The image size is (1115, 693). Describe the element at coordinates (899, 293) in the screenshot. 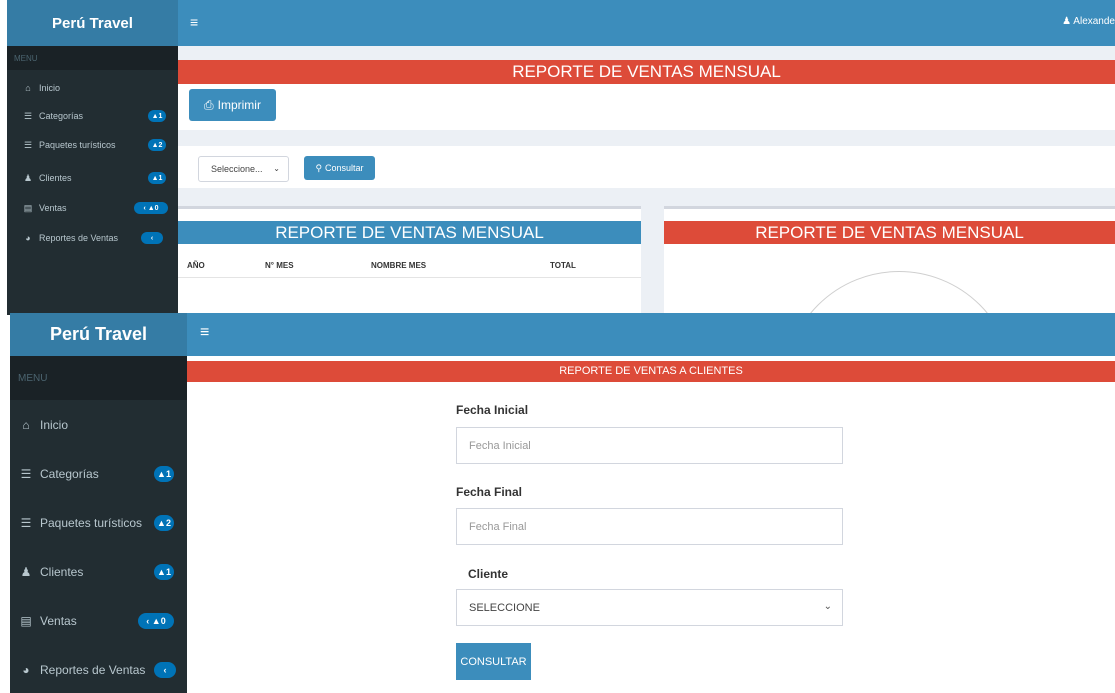

I see `pie-chart` at that location.